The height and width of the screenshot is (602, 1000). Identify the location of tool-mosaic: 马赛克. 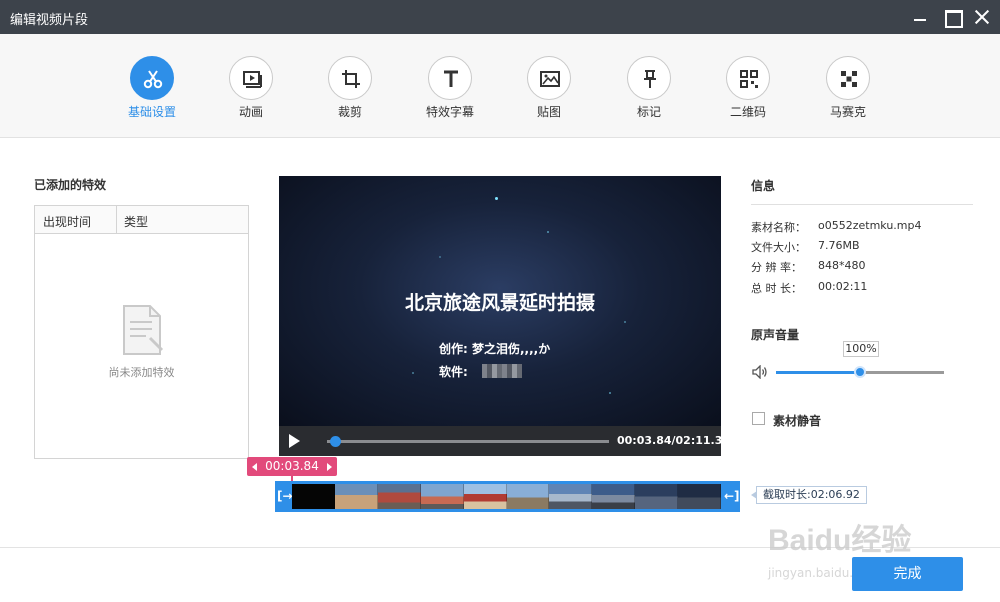
(848, 86).